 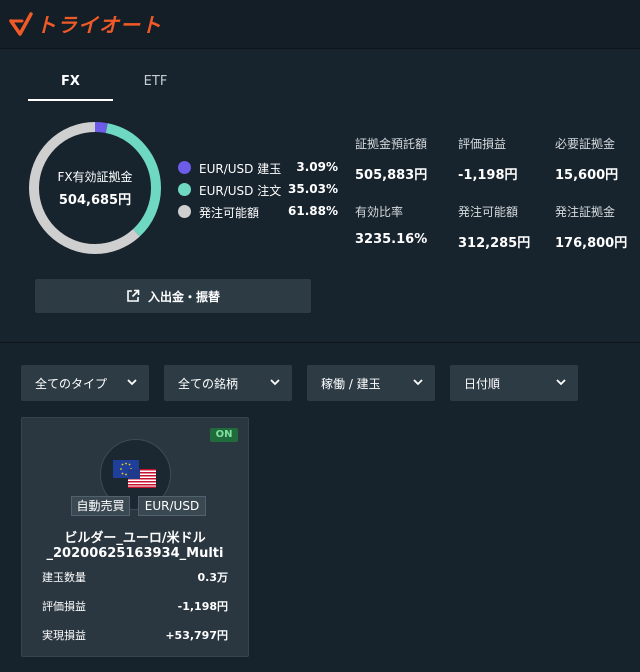 I want to click on stat-value: 3235.16%, so click(x=391, y=239).